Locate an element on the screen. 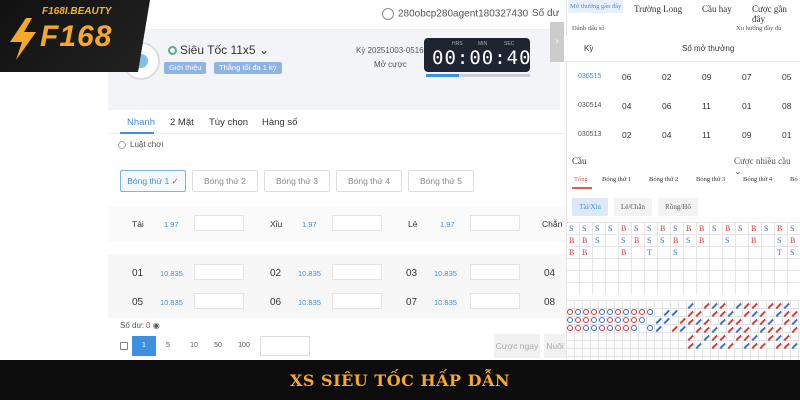 This screenshot has width=800, height=400. tab-cau-hay: Cầu hay is located at coordinates (717, 9).